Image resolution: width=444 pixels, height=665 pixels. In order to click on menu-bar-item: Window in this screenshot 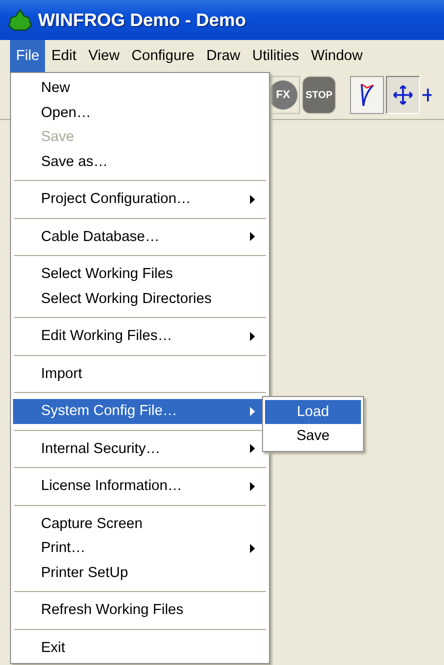, I will do `click(337, 56)`.